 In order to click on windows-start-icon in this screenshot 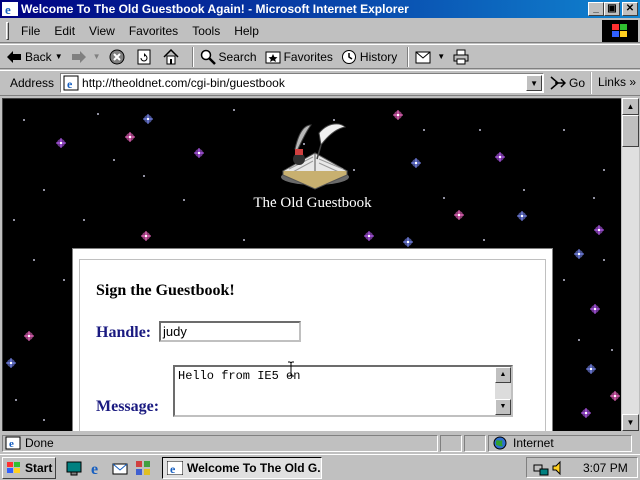, I will do `click(13, 467)`.